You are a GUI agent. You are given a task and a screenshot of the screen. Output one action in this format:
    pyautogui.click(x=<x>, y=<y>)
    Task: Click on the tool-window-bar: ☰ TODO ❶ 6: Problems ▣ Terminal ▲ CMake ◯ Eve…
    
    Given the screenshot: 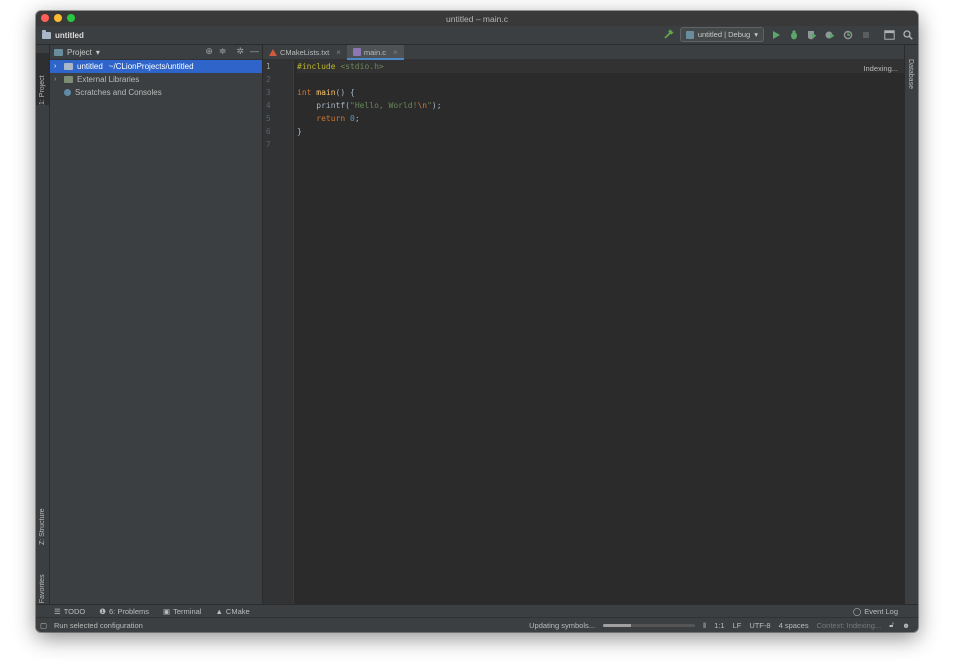 What is the action you would take?
    pyautogui.click(x=477, y=611)
    